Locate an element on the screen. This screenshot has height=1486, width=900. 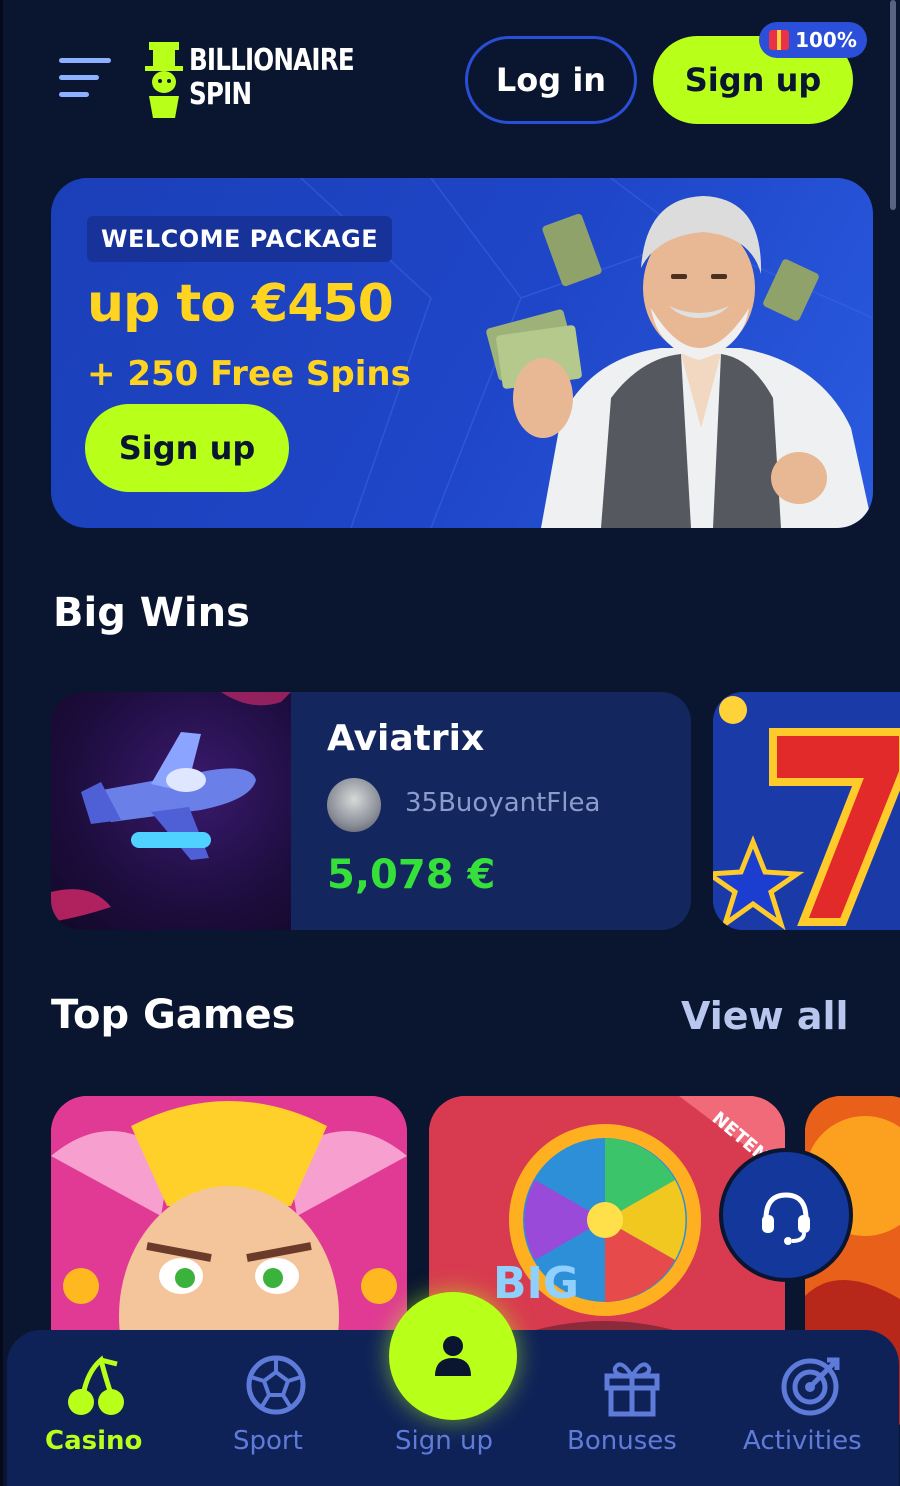
login-button: Log in is located at coordinates (551, 80).